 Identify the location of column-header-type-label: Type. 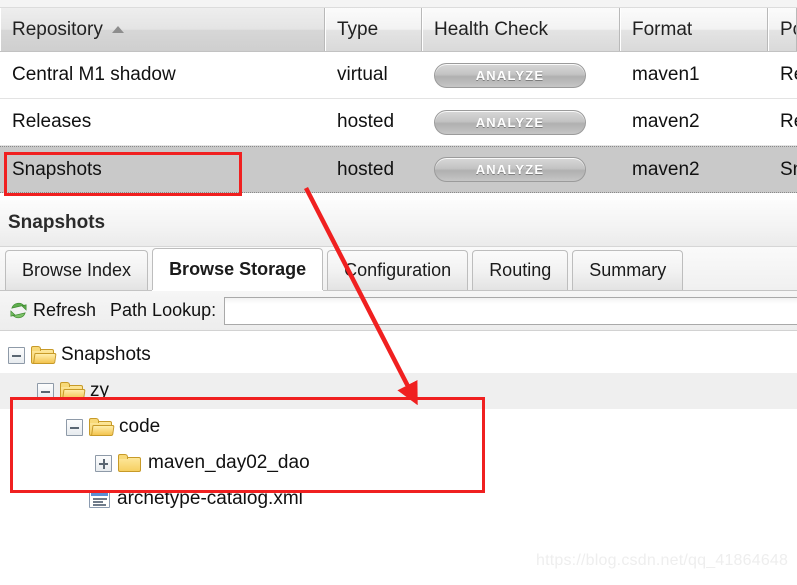
(358, 29).